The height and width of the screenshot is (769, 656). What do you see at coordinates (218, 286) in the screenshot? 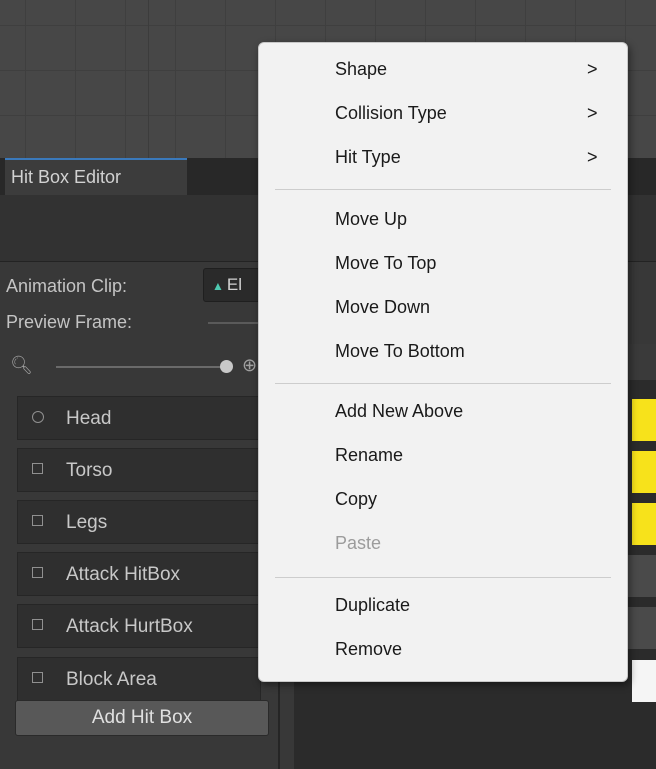
I see `animation-clip-icon: ▲` at bounding box center [218, 286].